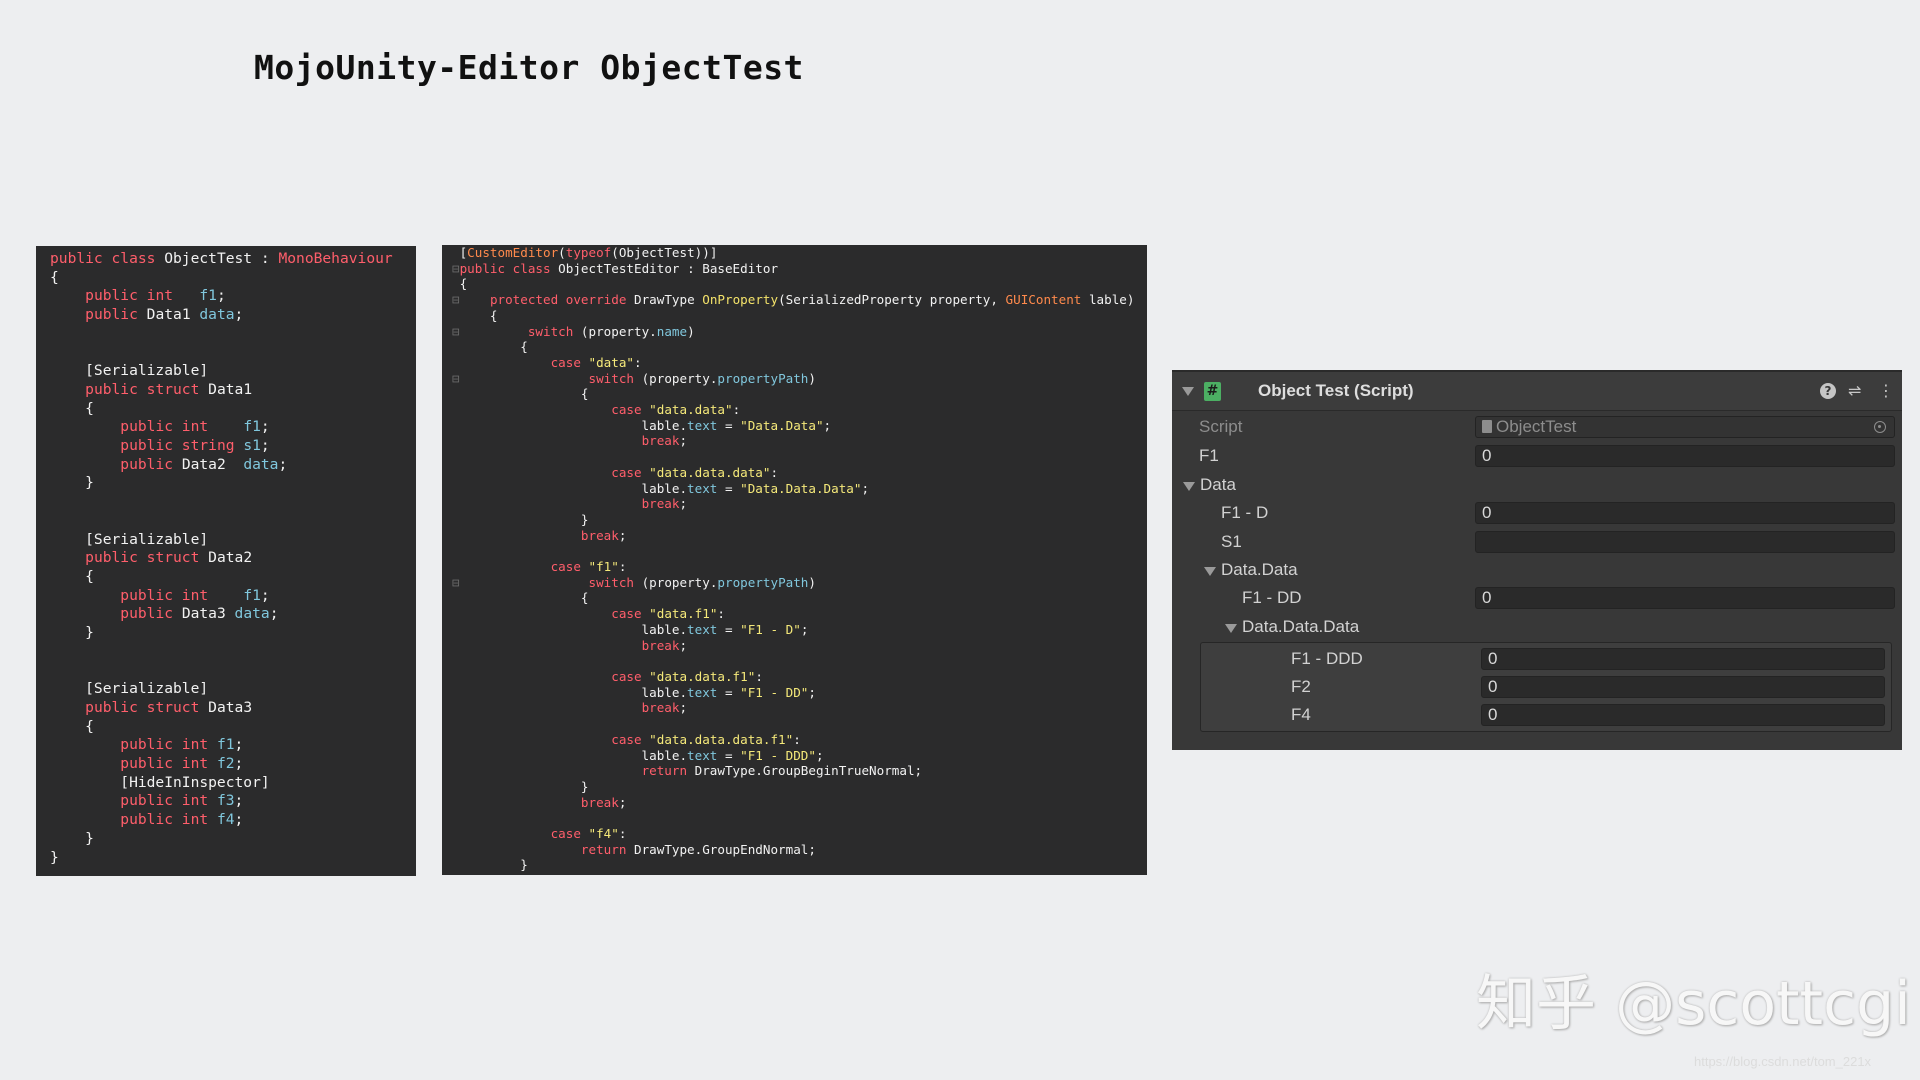 Image resolution: width=1920 pixels, height=1080 pixels. I want to click on script-field: ObjectTest, so click(1685, 427).